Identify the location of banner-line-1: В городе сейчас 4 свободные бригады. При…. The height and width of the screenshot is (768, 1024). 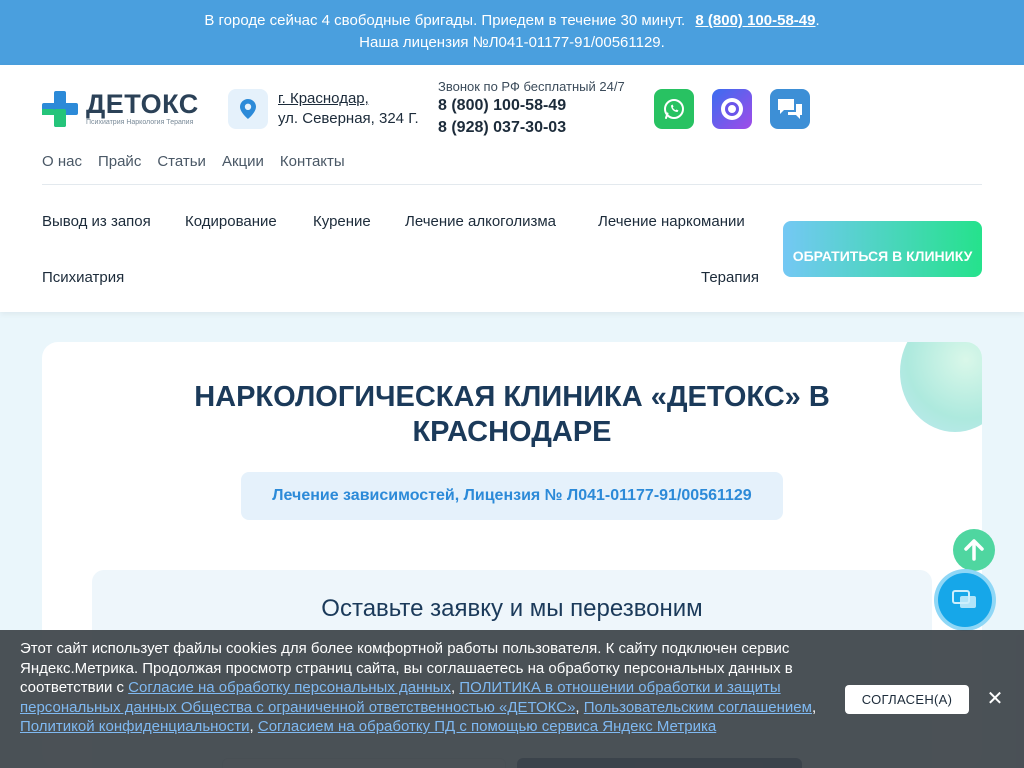
(512, 20).